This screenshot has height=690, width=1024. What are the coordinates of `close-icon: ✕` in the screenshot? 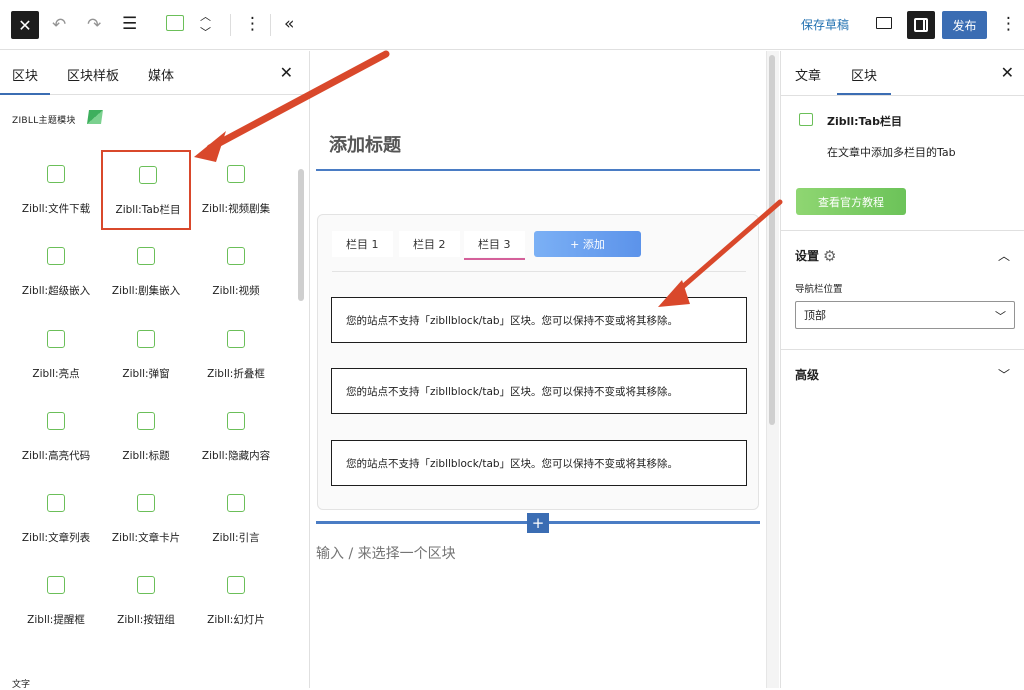 It's located at (25, 25).